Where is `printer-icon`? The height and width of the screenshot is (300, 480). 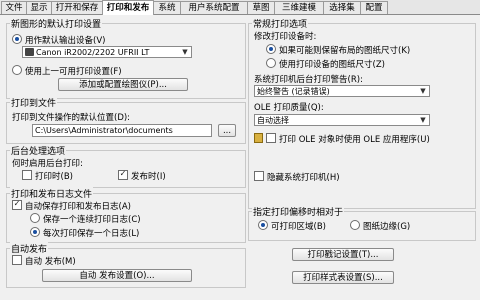
printer-icon is located at coordinates (29, 52).